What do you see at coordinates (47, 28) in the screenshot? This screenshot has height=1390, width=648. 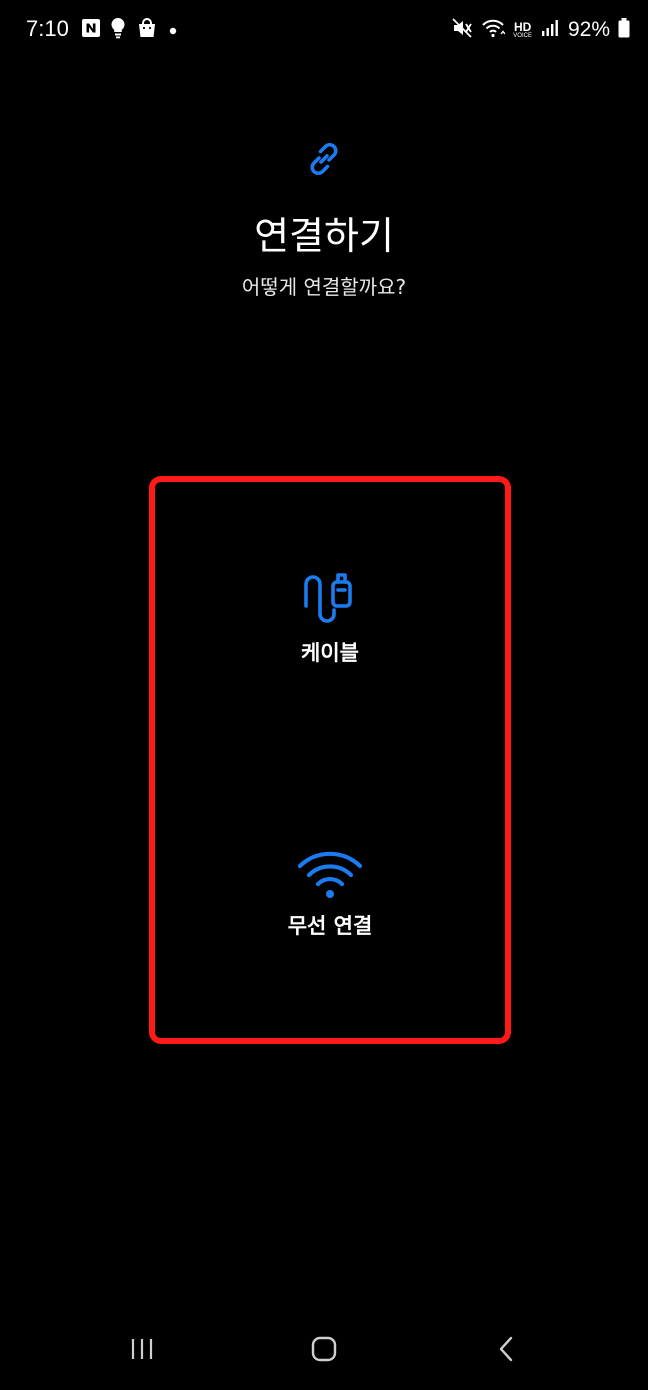 I see `status-time: 7:10` at bounding box center [47, 28].